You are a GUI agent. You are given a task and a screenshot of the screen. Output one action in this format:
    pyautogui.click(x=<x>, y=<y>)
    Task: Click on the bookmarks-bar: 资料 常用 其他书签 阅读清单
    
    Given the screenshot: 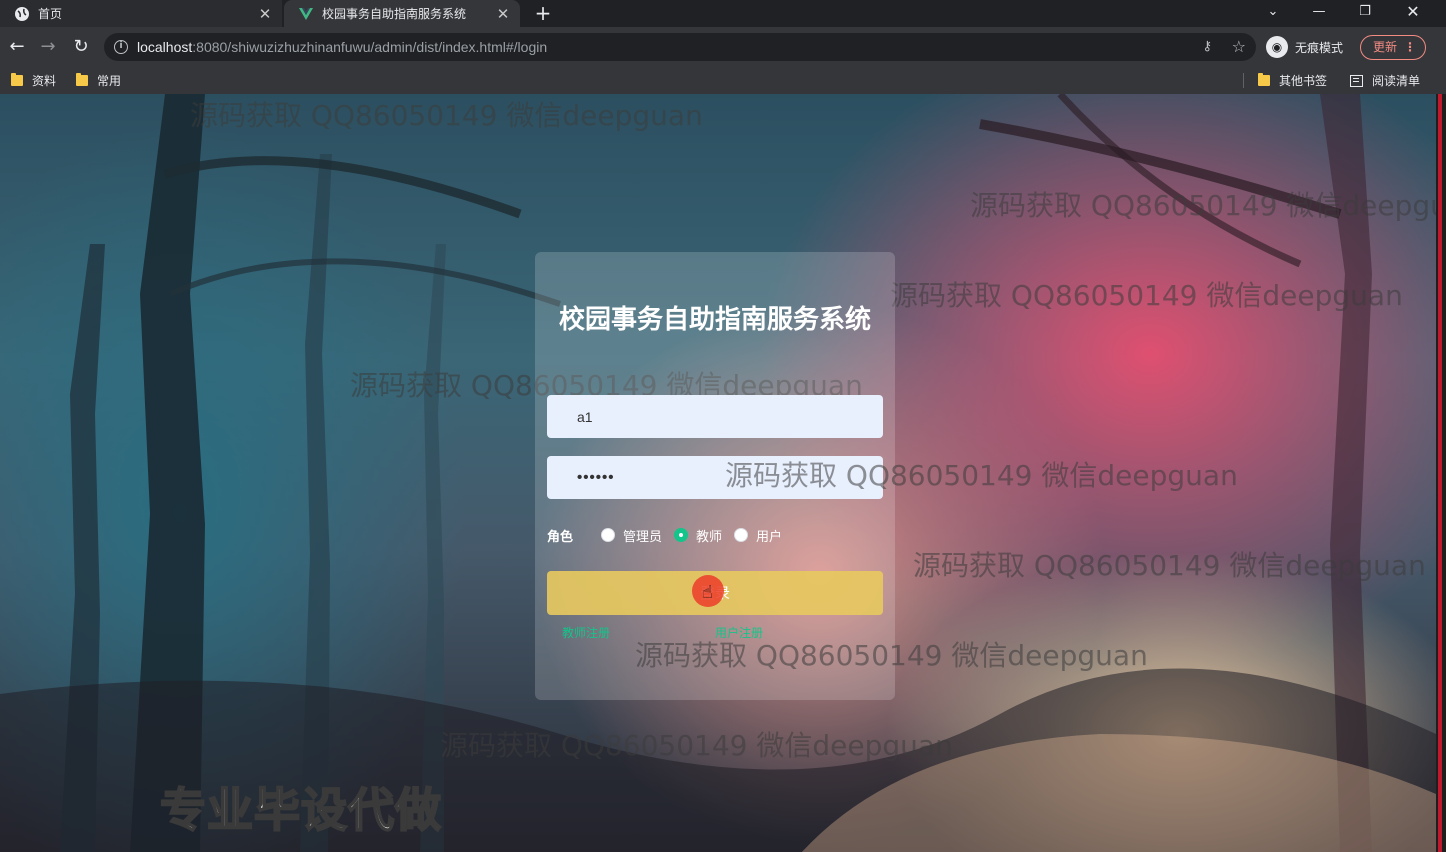 What is the action you would take?
    pyautogui.click(x=723, y=80)
    